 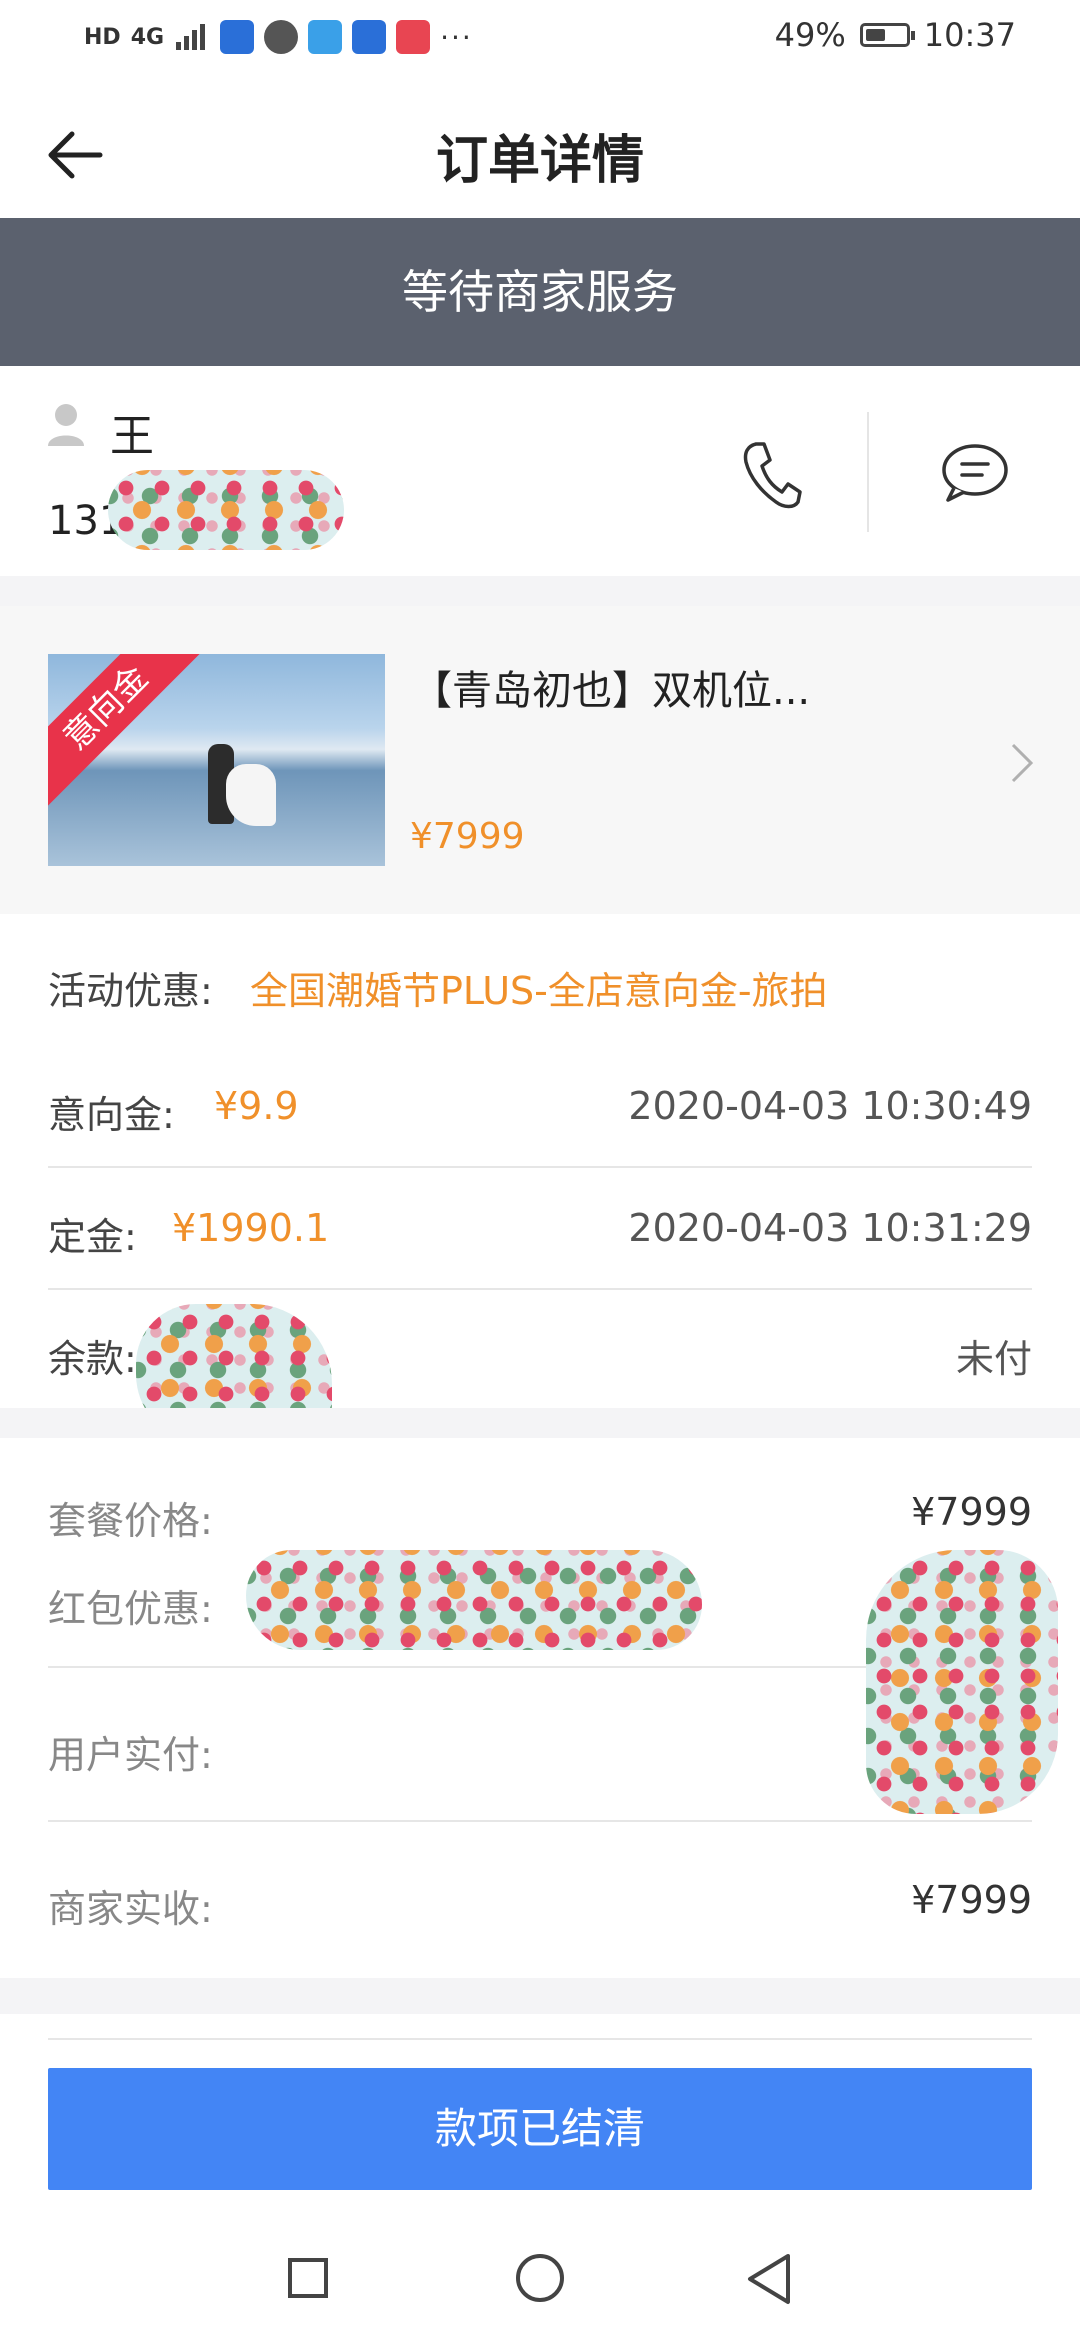 What do you see at coordinates (540, 292) in the screenshot?
I see `order-status-banner: 等待商家服务` at bounding box center [540, 292].